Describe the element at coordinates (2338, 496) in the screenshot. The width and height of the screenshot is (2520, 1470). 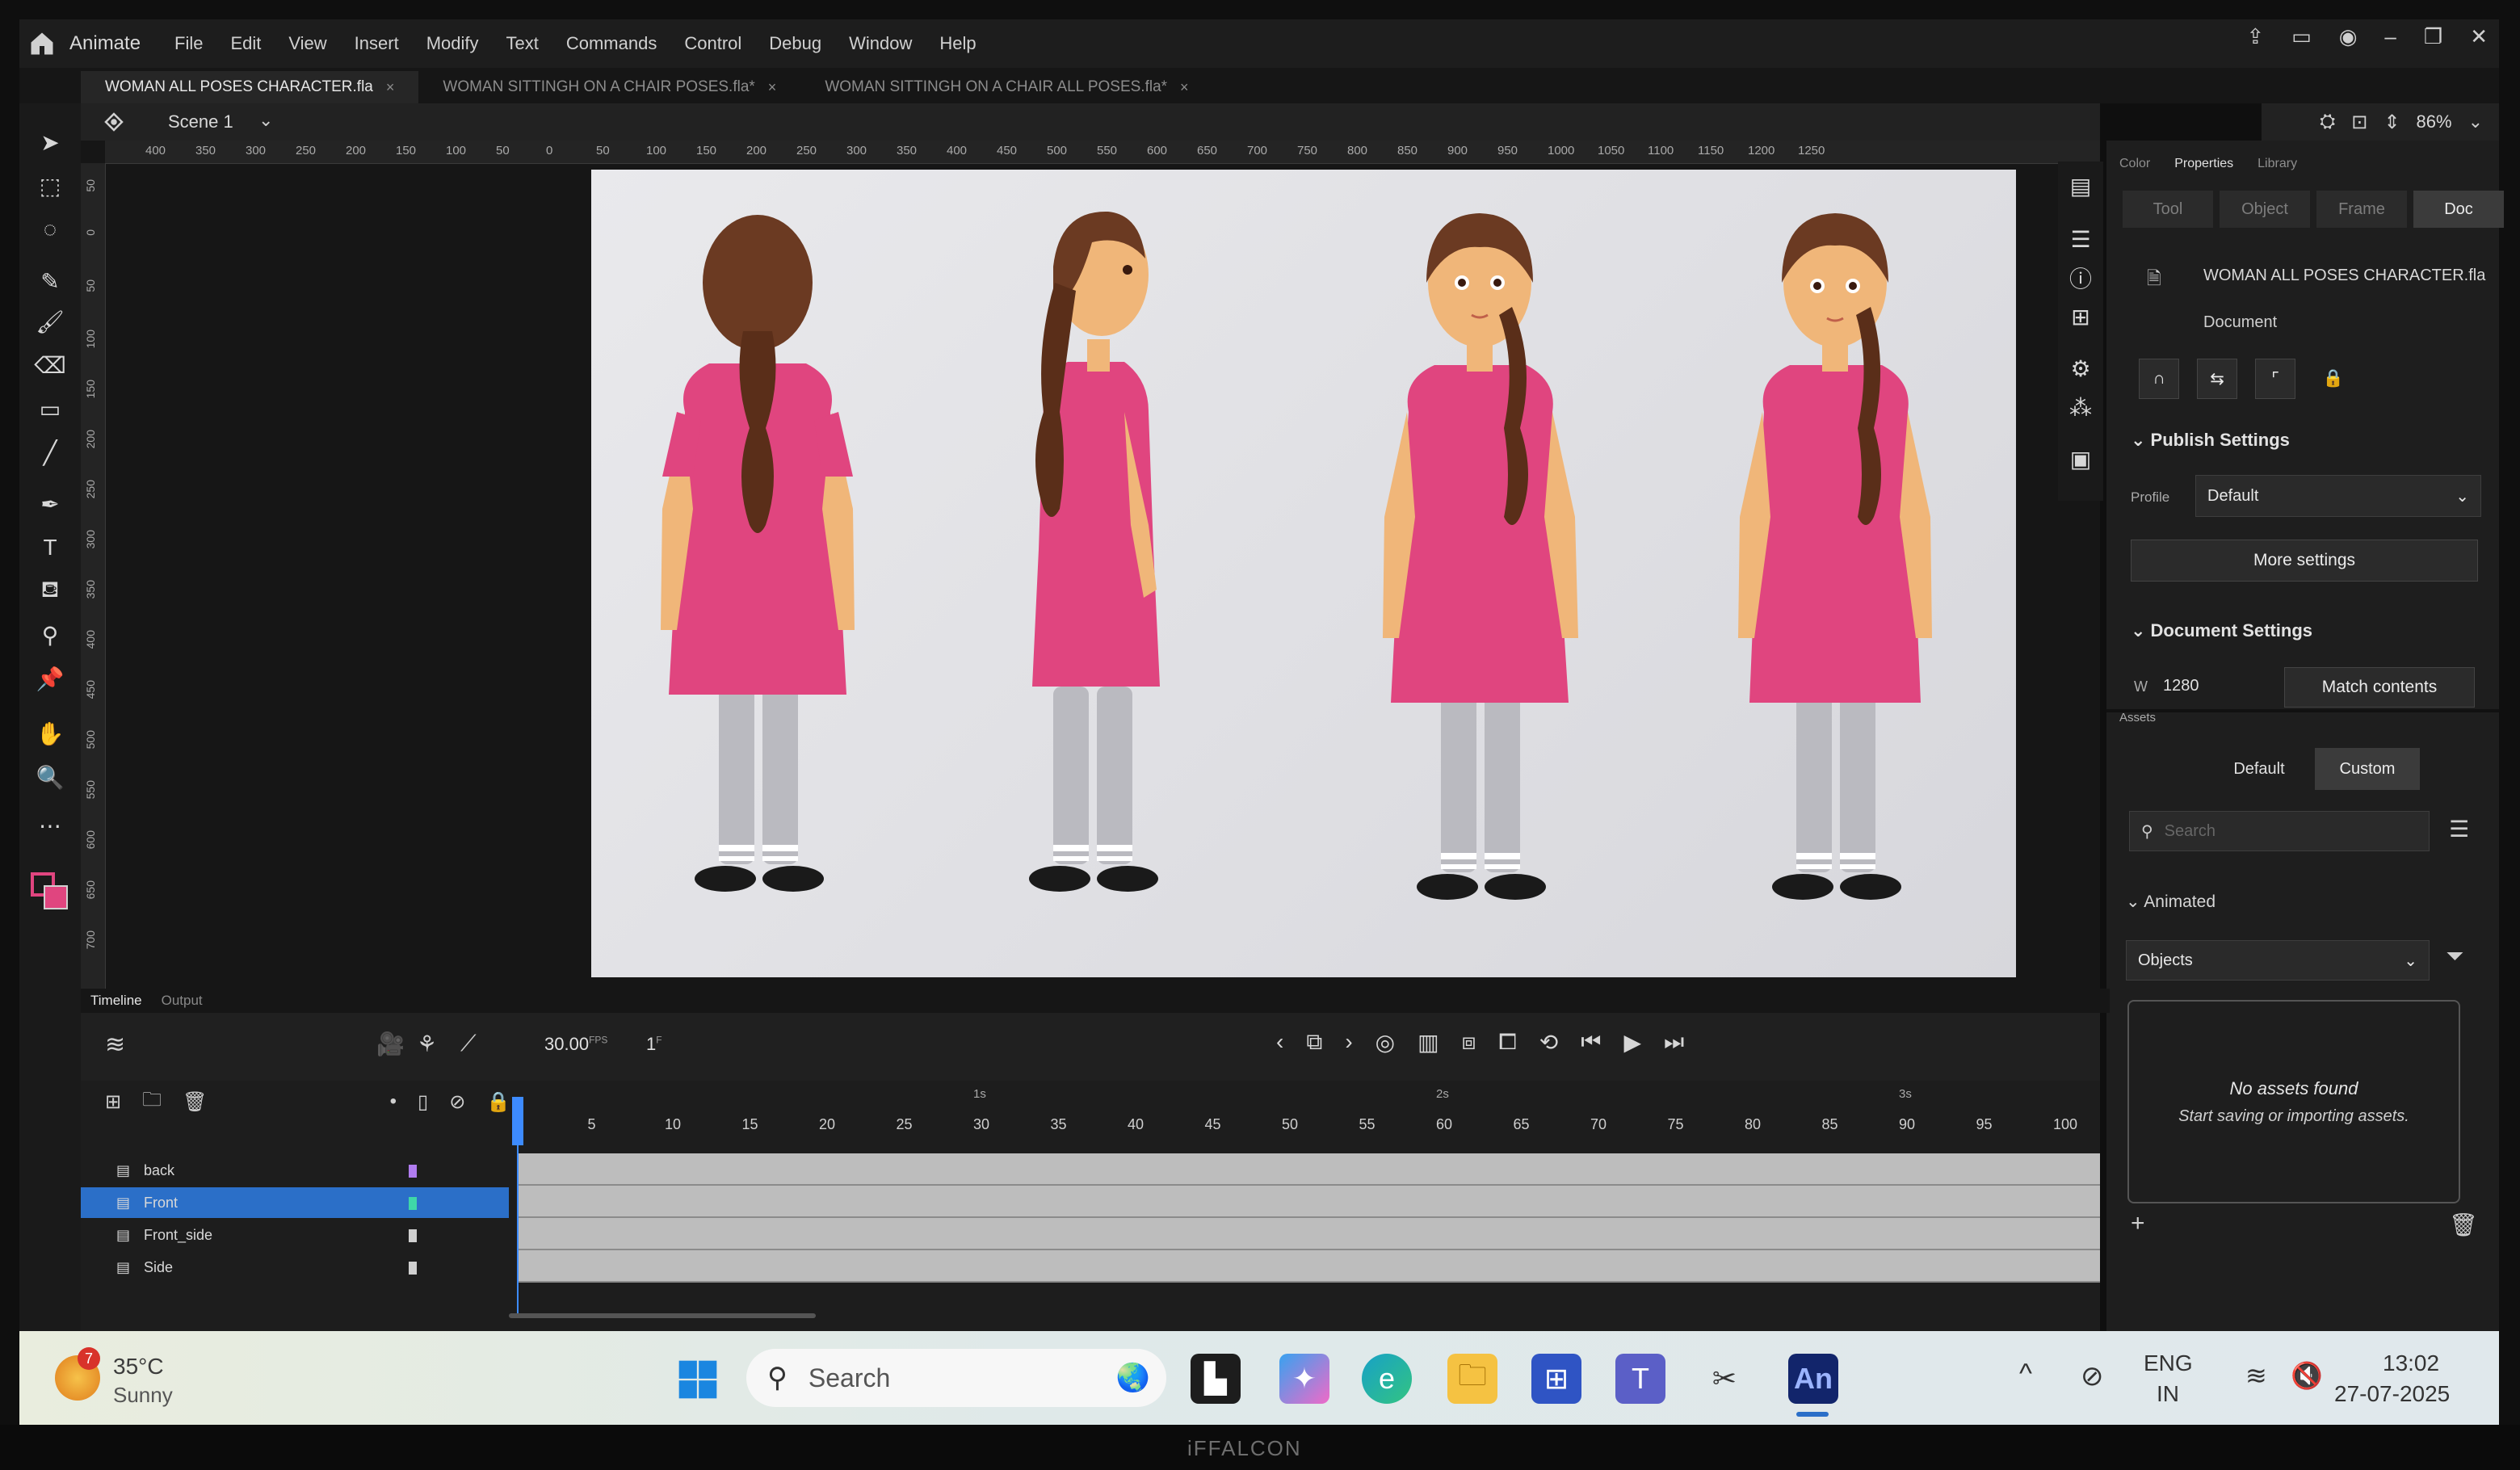
I see `profile-select: Default ⌄` at that location.